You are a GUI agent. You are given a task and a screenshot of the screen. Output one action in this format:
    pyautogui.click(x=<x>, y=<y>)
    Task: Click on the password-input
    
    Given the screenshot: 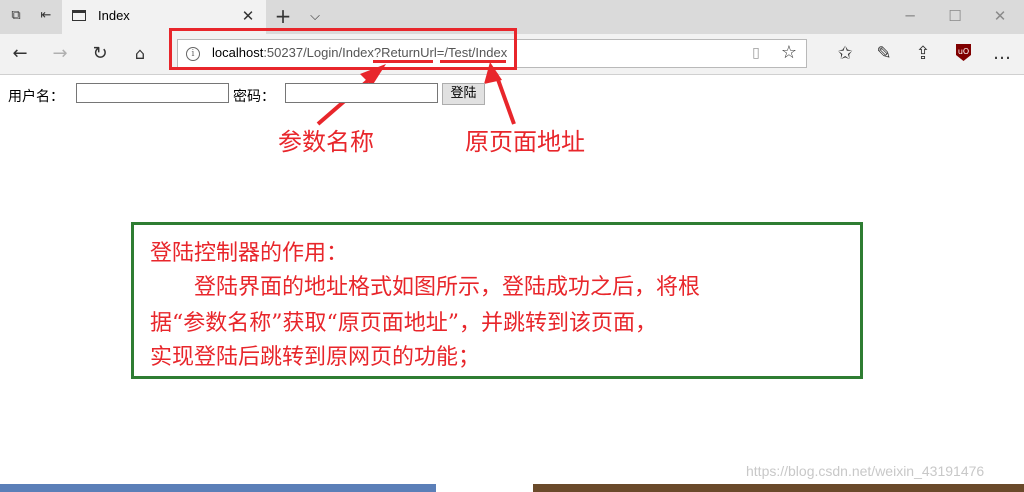 What is the action you would take?
    pyautogui.click(x=361, y=93)
    